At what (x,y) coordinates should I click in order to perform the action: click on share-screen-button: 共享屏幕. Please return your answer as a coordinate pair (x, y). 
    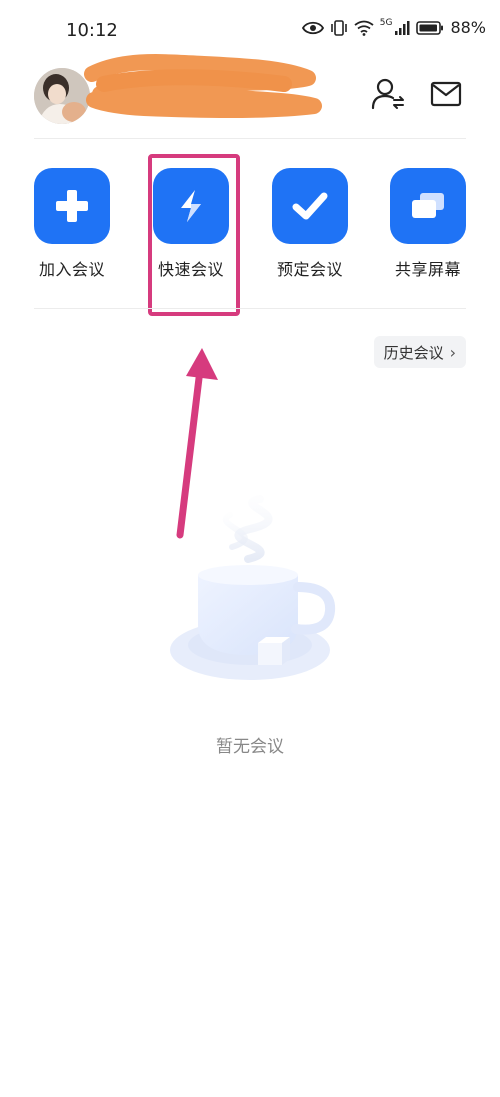
    Looking at the image, I should click on (428, 224).